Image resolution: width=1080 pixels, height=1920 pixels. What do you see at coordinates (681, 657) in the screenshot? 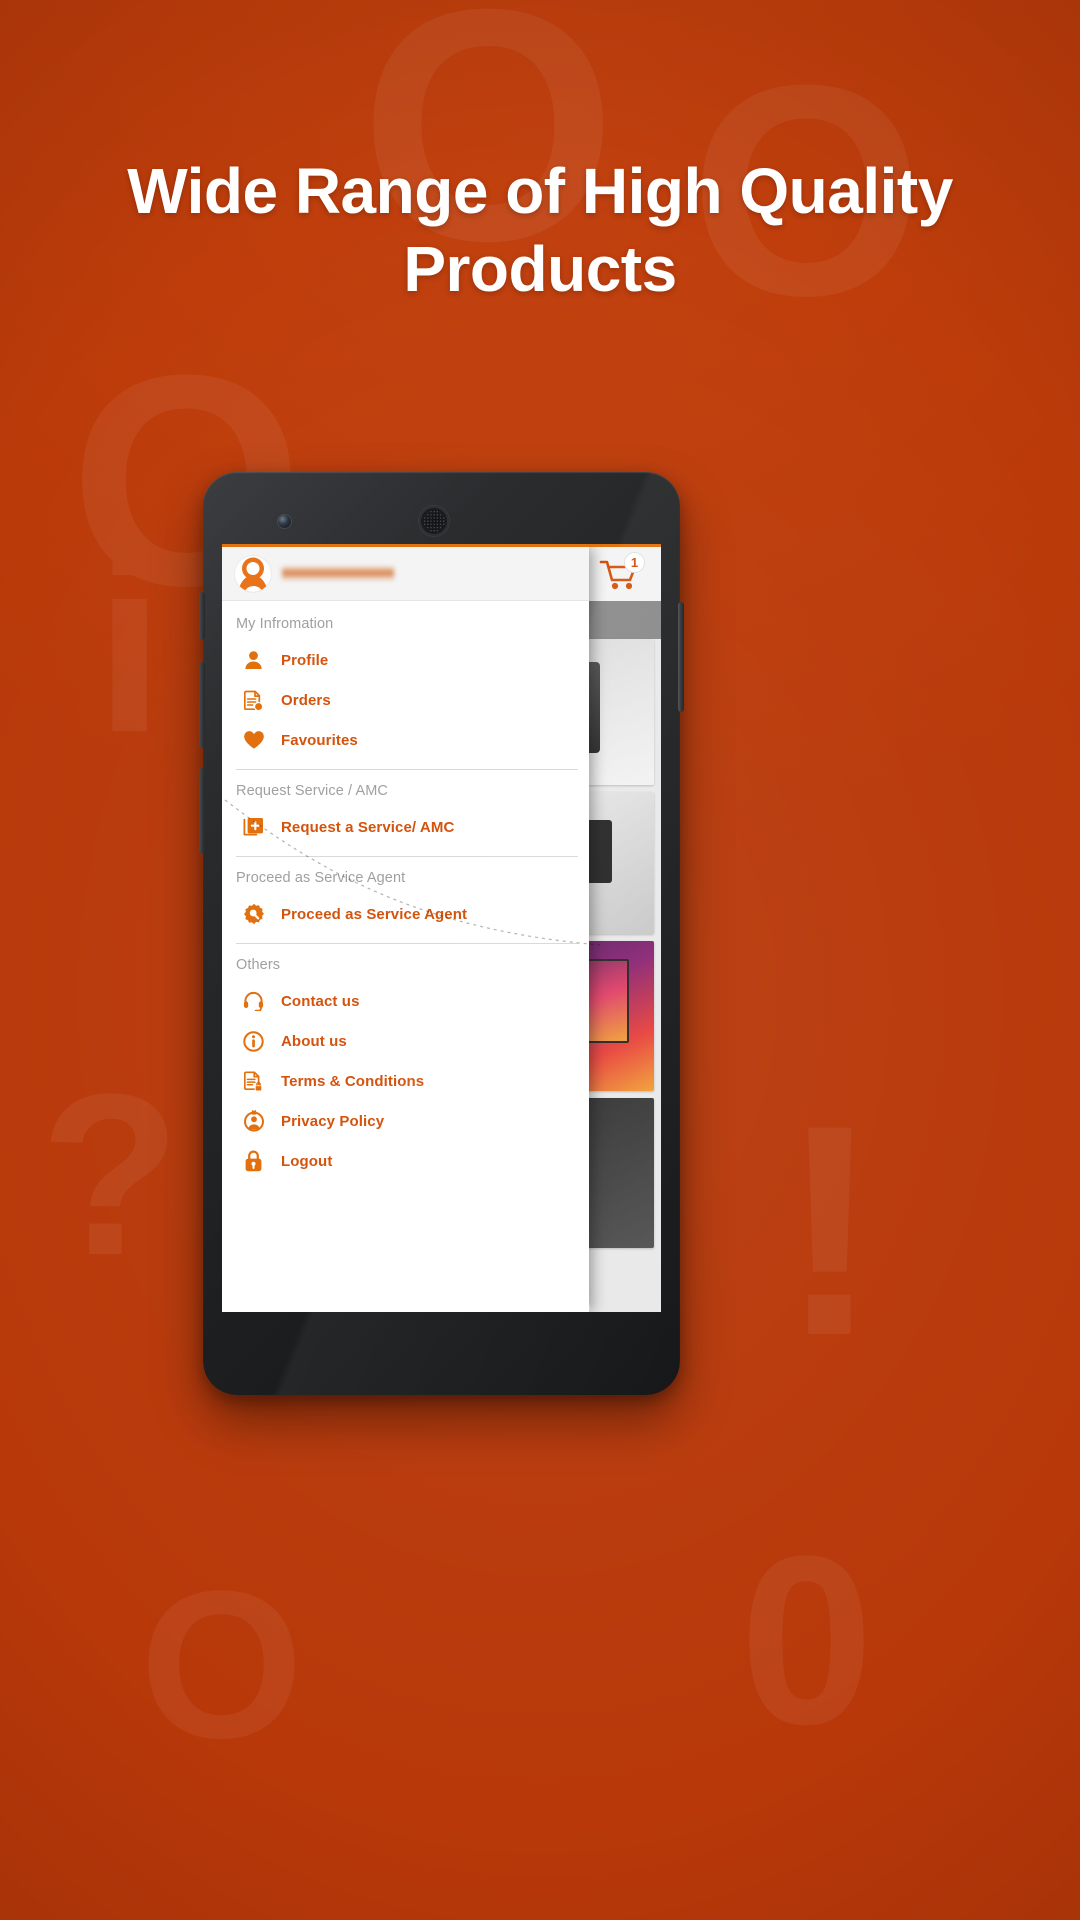
I see `phone-button-power` at bounding box center [681, 657].